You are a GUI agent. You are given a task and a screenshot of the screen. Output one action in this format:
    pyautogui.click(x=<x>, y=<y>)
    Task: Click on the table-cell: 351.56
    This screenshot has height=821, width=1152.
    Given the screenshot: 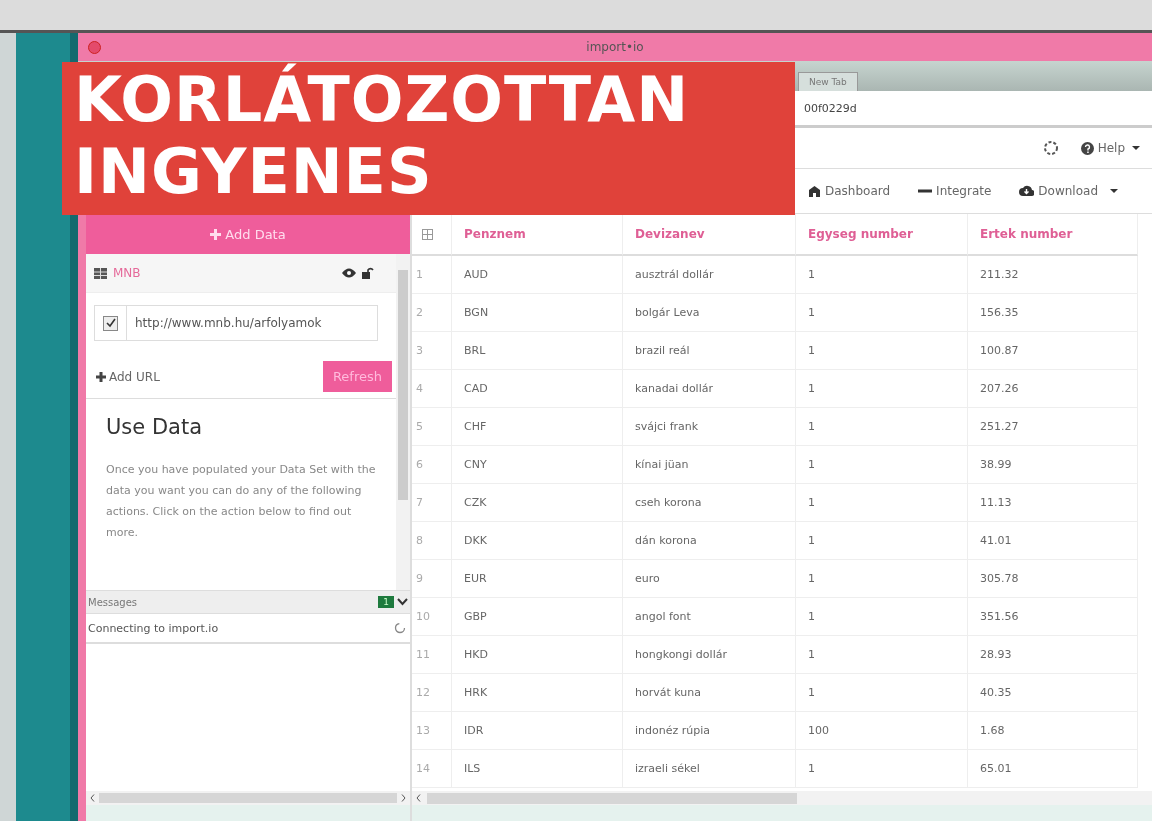 What is the action you would take?
    pyautogui.click(x=1053, y=617)
    